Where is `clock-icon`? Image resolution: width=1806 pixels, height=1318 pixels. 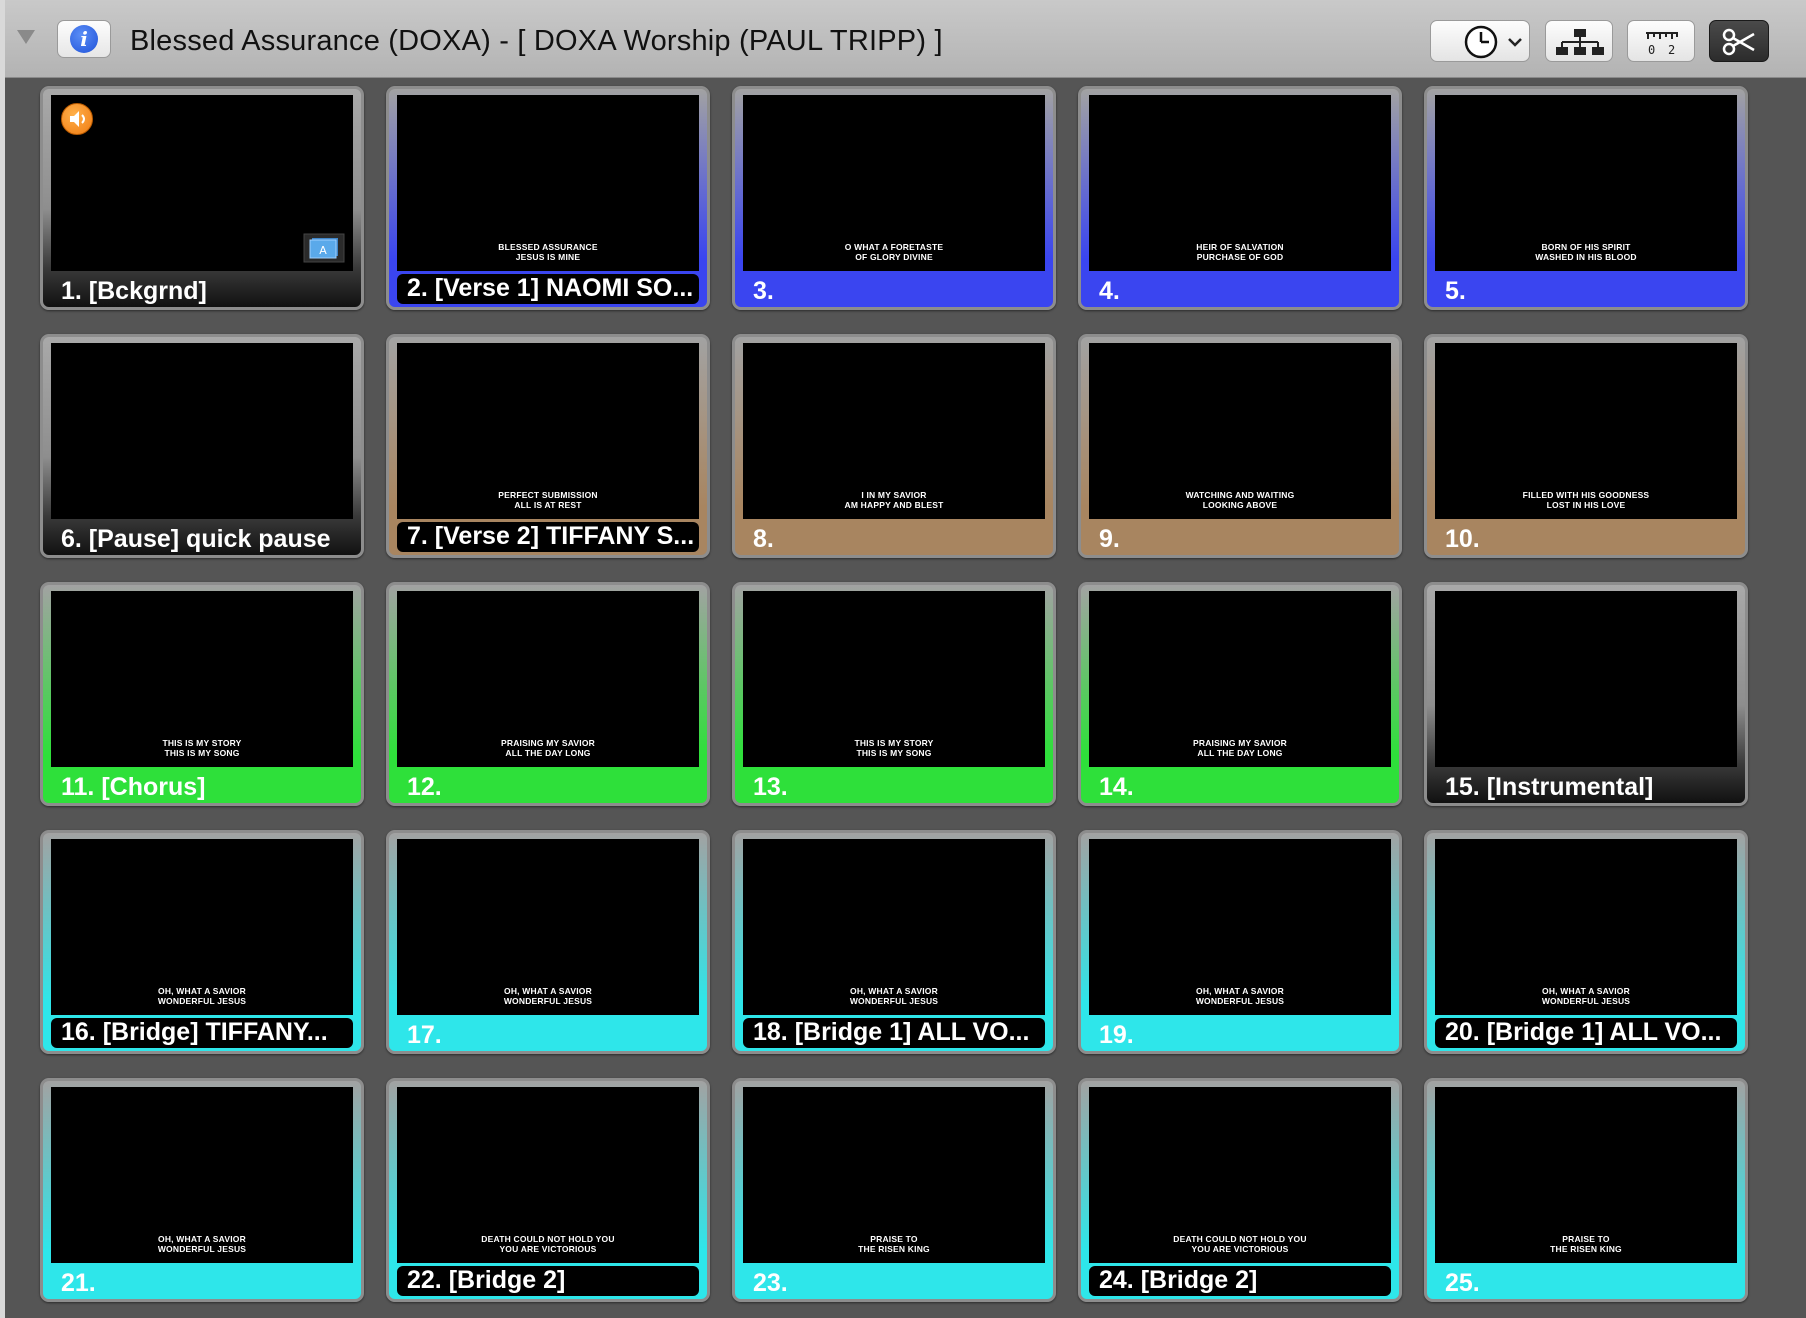
clock-icon is located at coordinates (1493, 42).